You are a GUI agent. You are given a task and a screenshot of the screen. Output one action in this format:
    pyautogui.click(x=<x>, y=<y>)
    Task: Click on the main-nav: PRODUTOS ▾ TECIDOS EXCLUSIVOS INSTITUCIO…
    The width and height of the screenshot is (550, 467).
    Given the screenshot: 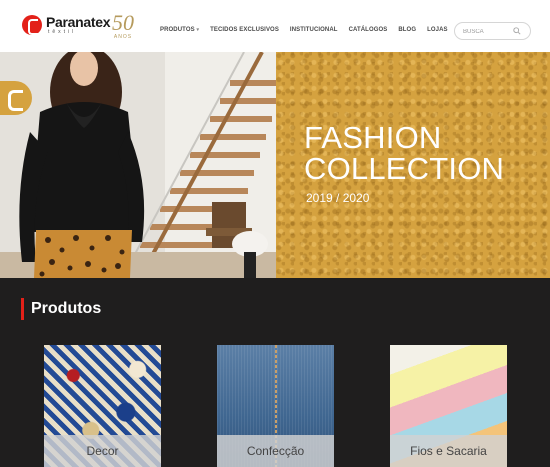 What is the action you would take?
    pyautogui.click(x=309, y=30)
    